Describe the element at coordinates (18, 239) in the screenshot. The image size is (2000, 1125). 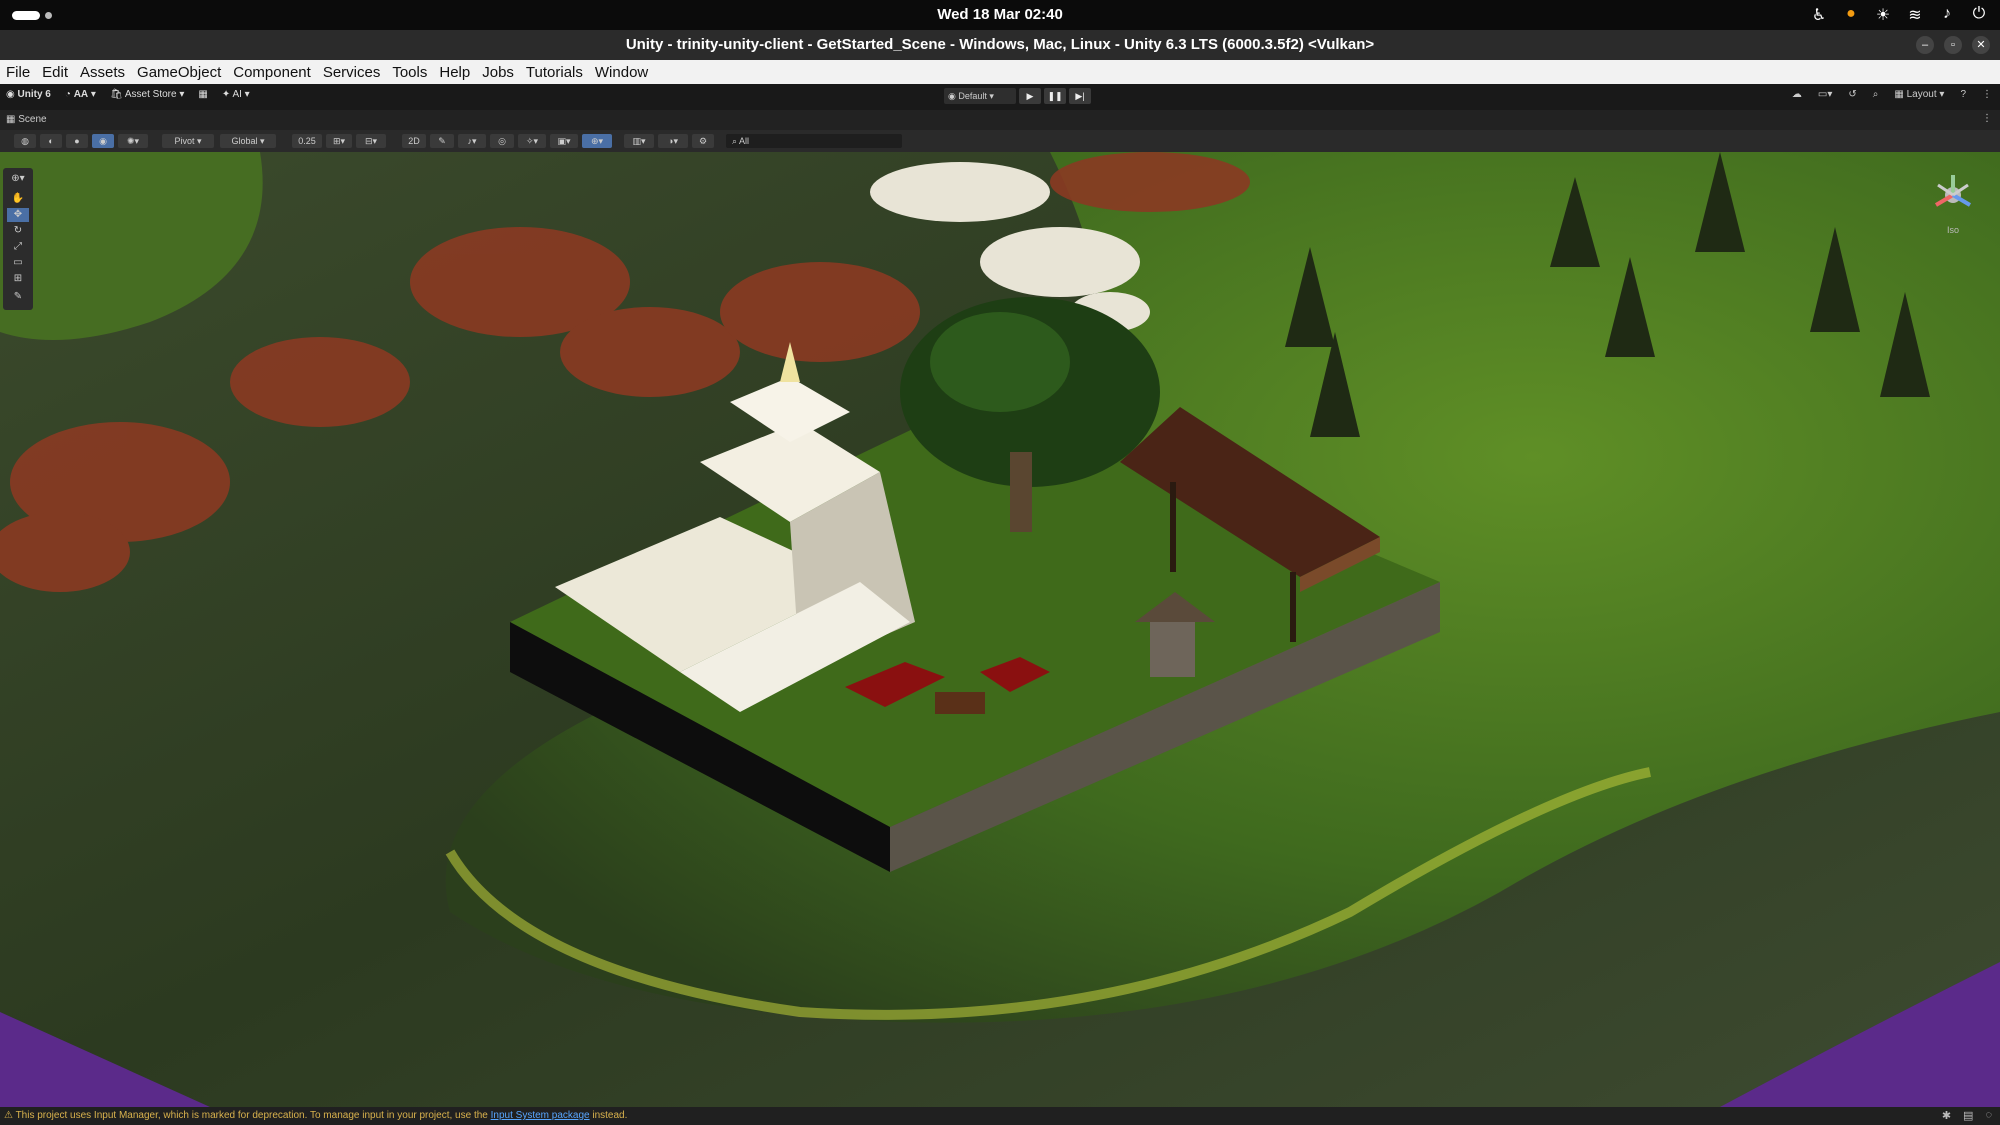
I see `tool-palette: ⊕▾ ✋ ✥ ↻ ⤢ ▭ ⊞ ✎` at that location.